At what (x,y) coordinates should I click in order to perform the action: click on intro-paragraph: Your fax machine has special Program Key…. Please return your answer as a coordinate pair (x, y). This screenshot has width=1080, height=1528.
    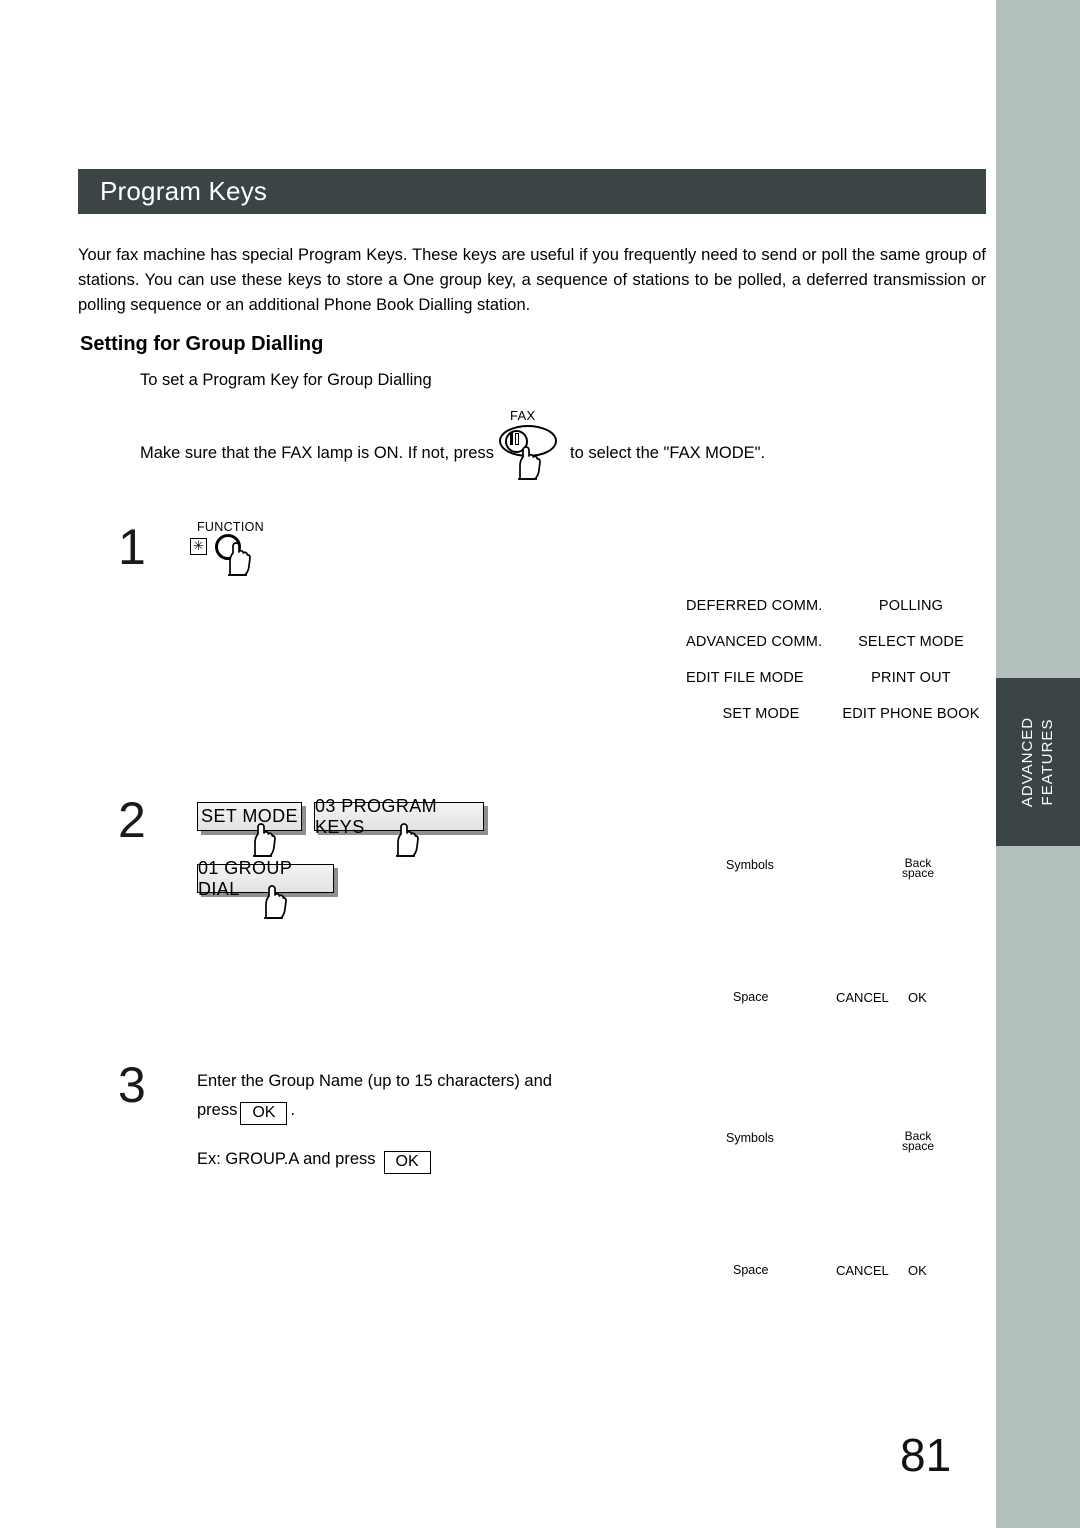
    Looking at the image, I should click on (532, 280).